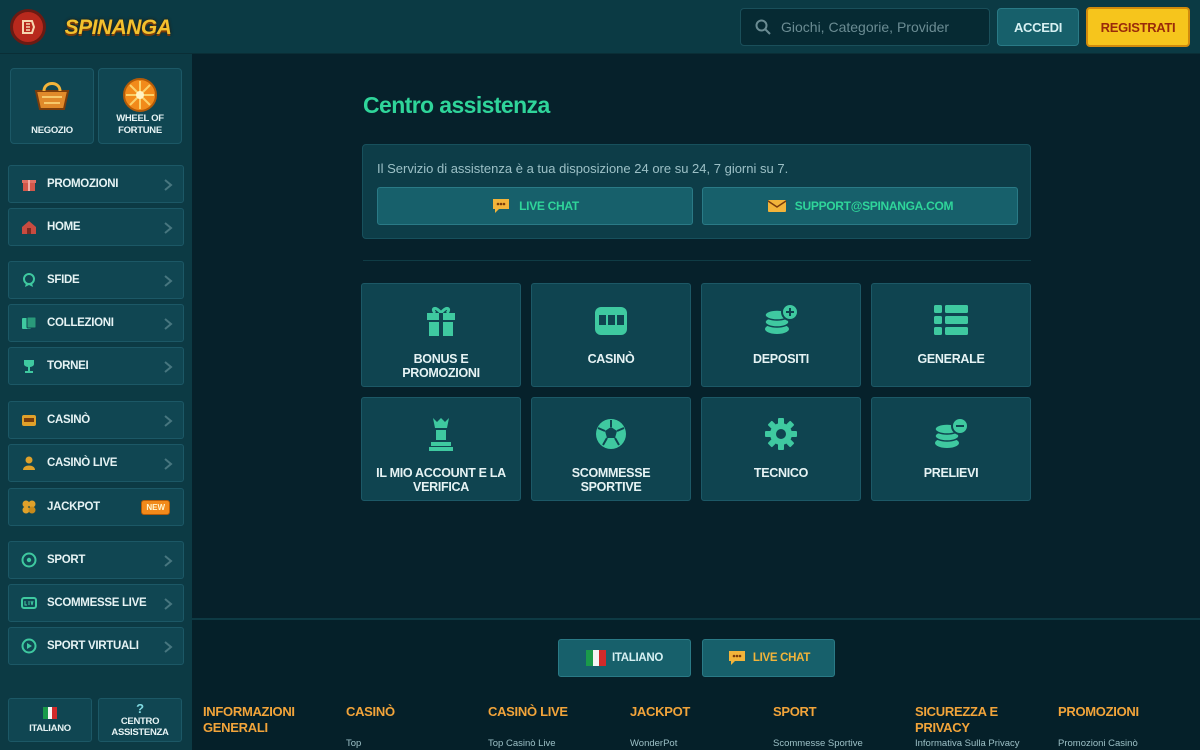 The height and width of the screenshot is (750, 1200). Describe the element at coordinates (96, 716) in the screenshot. I see `sidebar-bottom-bar: ITALIANO ? CENTRO ASSISTENZA` at that location.